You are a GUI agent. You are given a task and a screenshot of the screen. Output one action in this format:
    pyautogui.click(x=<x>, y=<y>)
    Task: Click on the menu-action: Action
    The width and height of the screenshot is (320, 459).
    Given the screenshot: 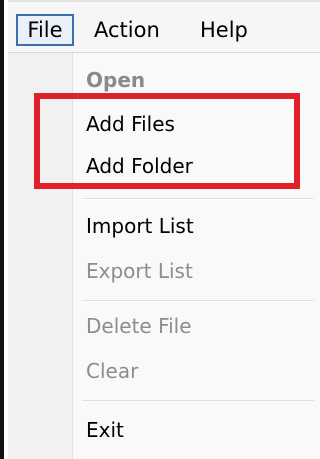 What is the action you would take?
    pyautogui.click(x=127, y=30)
    